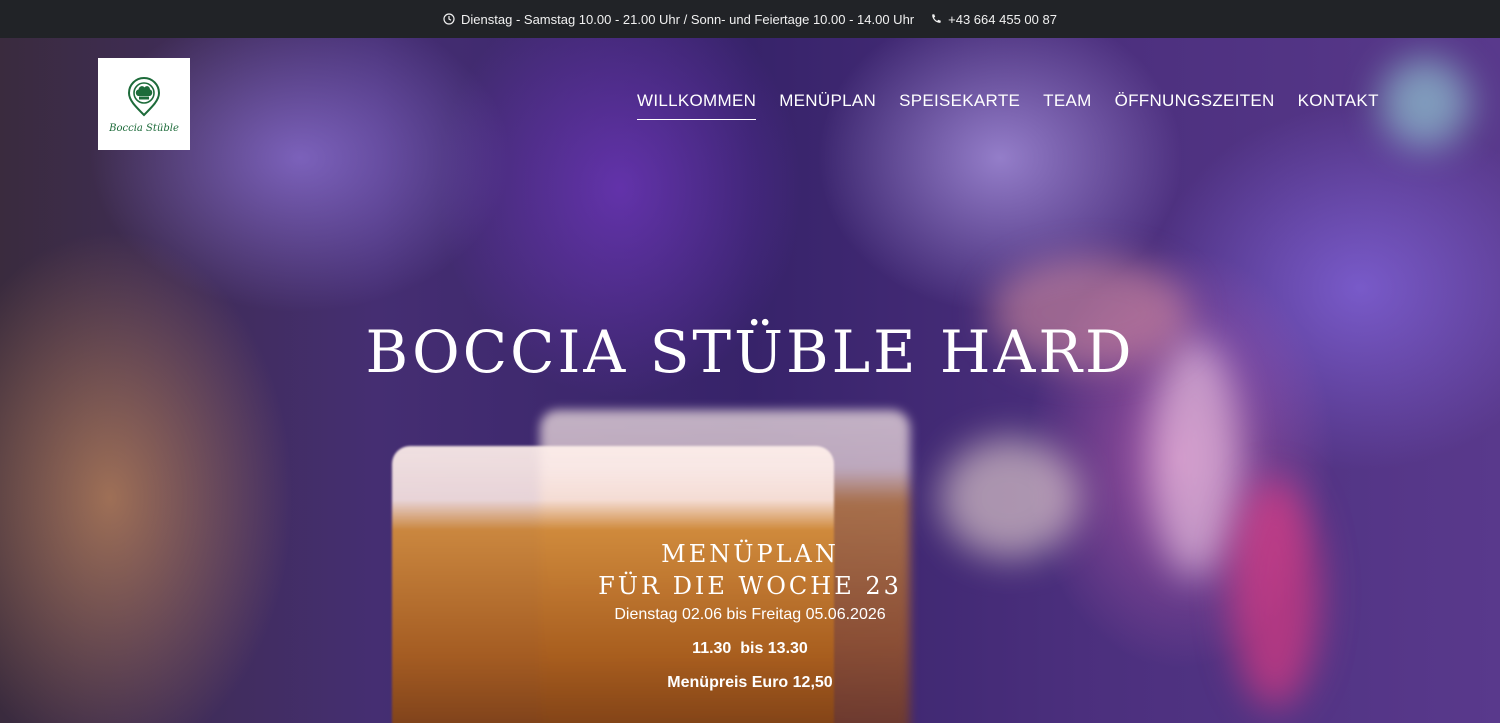 This screenshot has width=1500, height=723. I want to click on nav-item-team: TEAM, so click(1067, 105).